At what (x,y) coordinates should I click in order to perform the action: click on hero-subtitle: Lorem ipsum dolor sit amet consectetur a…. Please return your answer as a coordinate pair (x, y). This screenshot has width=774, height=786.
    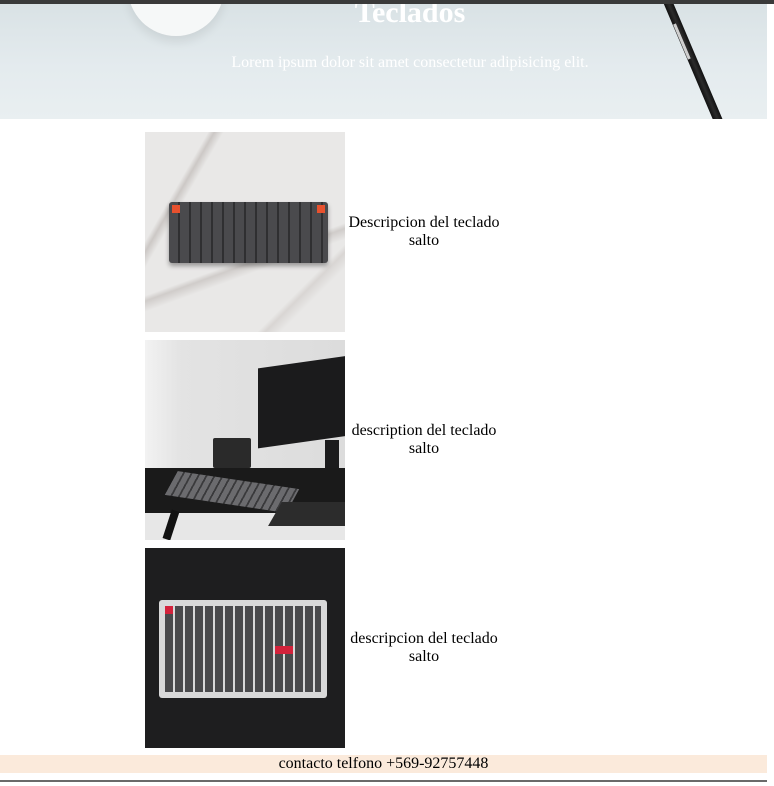
    Looking at the image, I should click on (410, 62).